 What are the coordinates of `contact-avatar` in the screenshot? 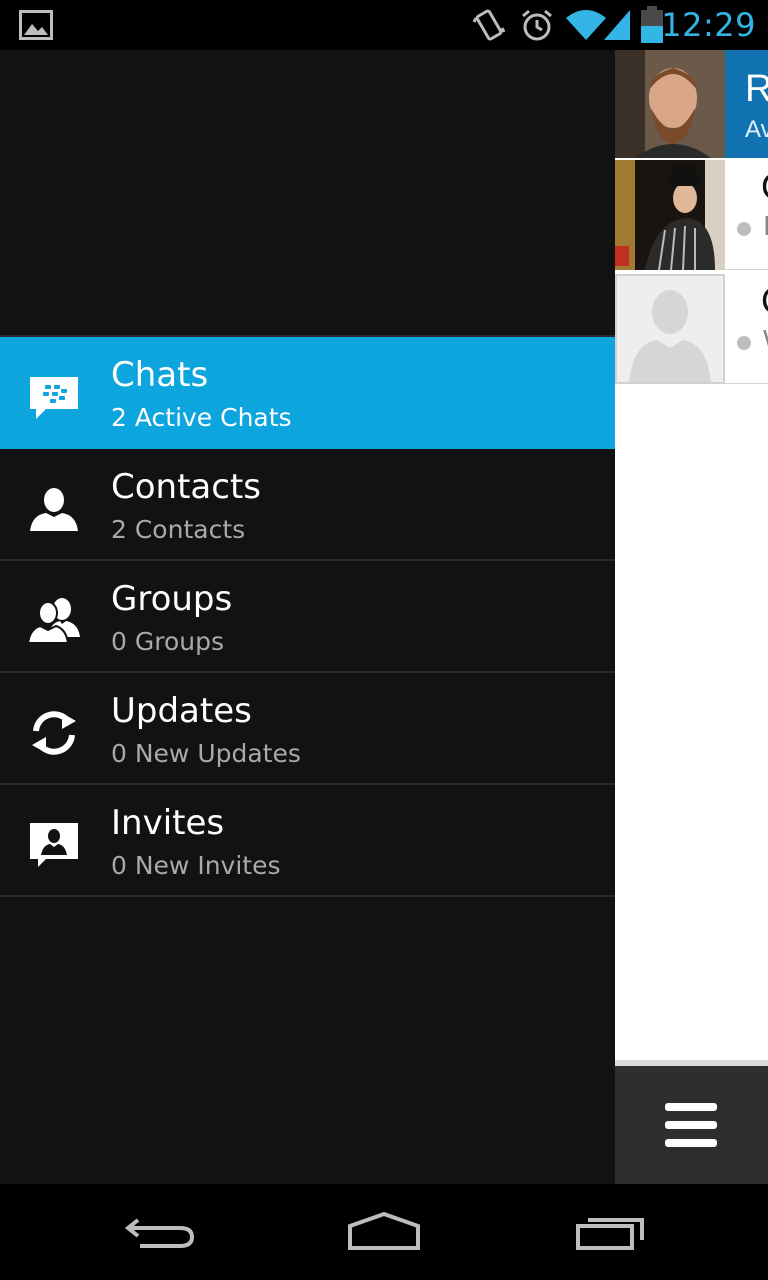 It's located at (670, 215).